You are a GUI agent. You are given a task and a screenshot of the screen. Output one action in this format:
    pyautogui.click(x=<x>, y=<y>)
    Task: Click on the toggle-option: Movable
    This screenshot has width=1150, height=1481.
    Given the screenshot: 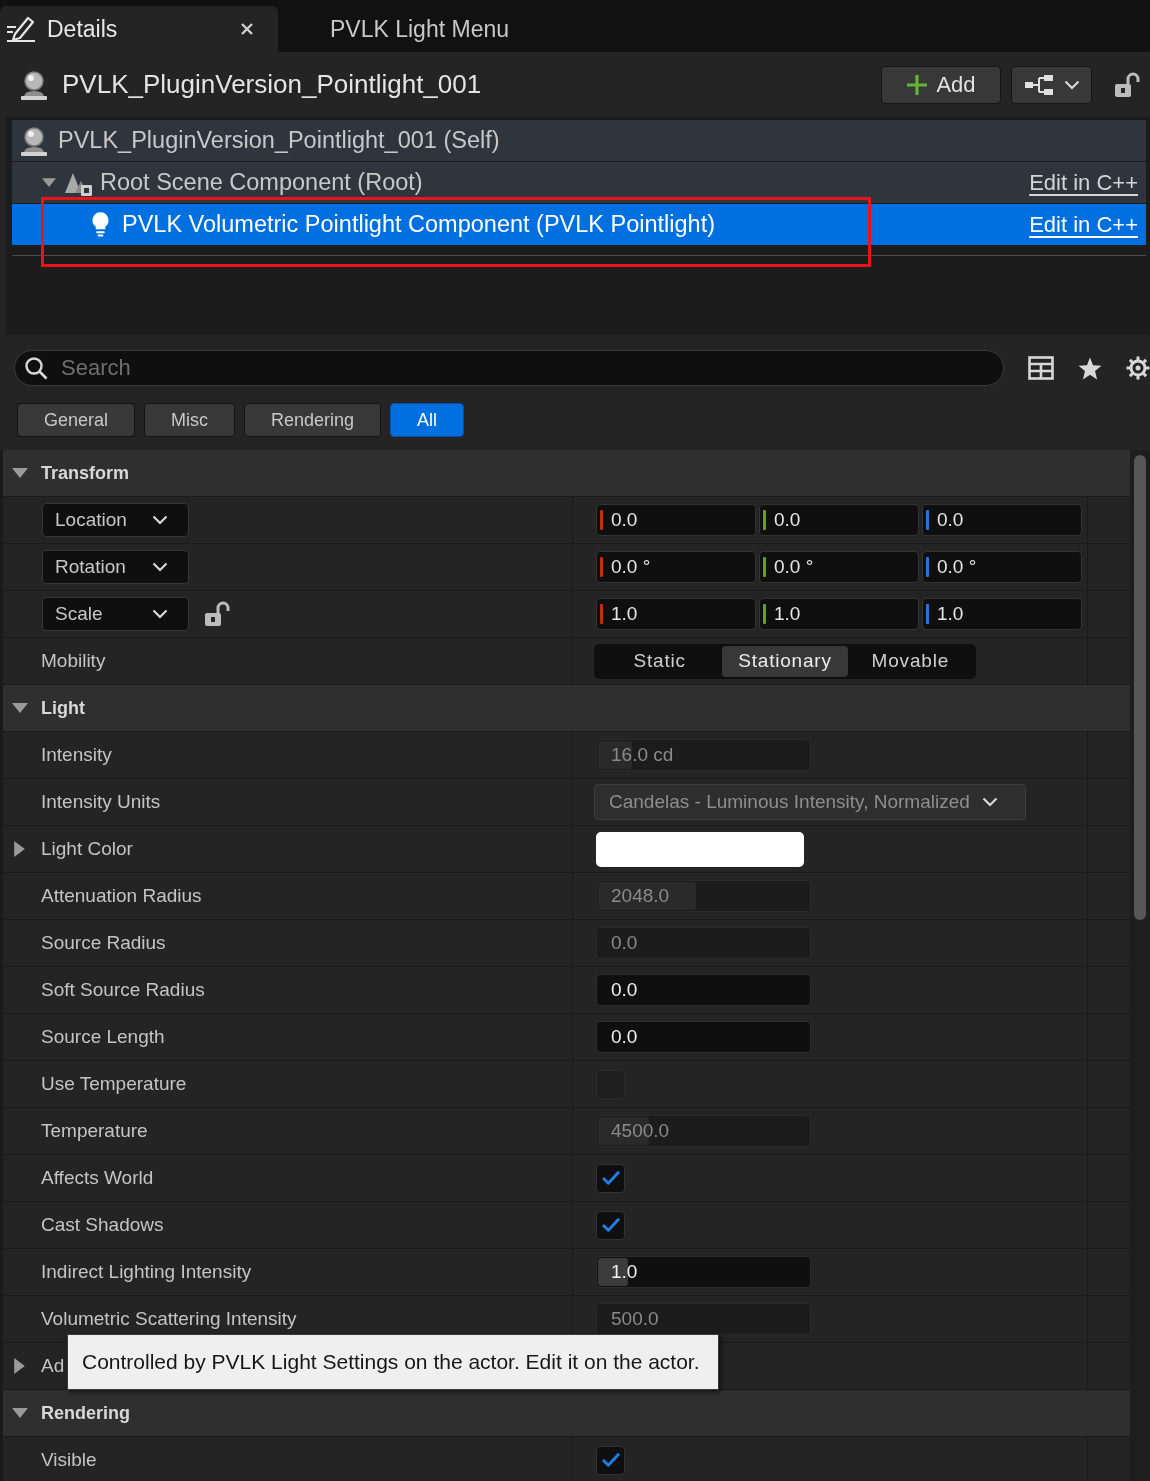 What is the action you would take?
    pyautogui.click(x=910, y=661)
    